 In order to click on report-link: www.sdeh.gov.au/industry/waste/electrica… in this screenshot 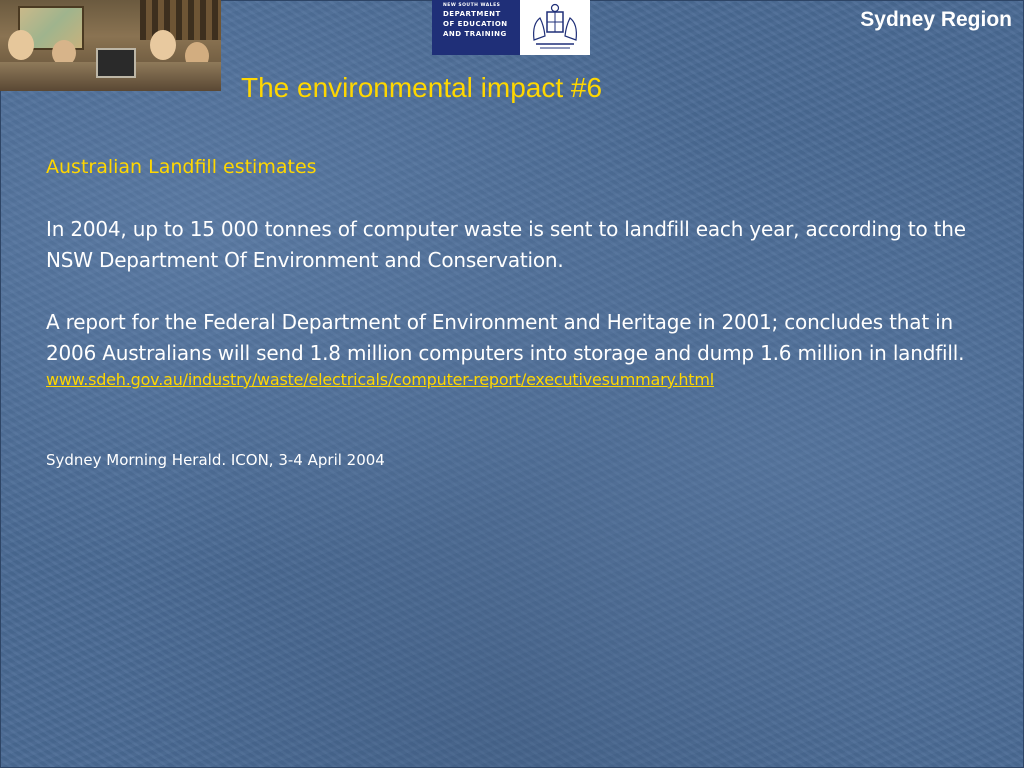, I will do `click(380, 380)`.